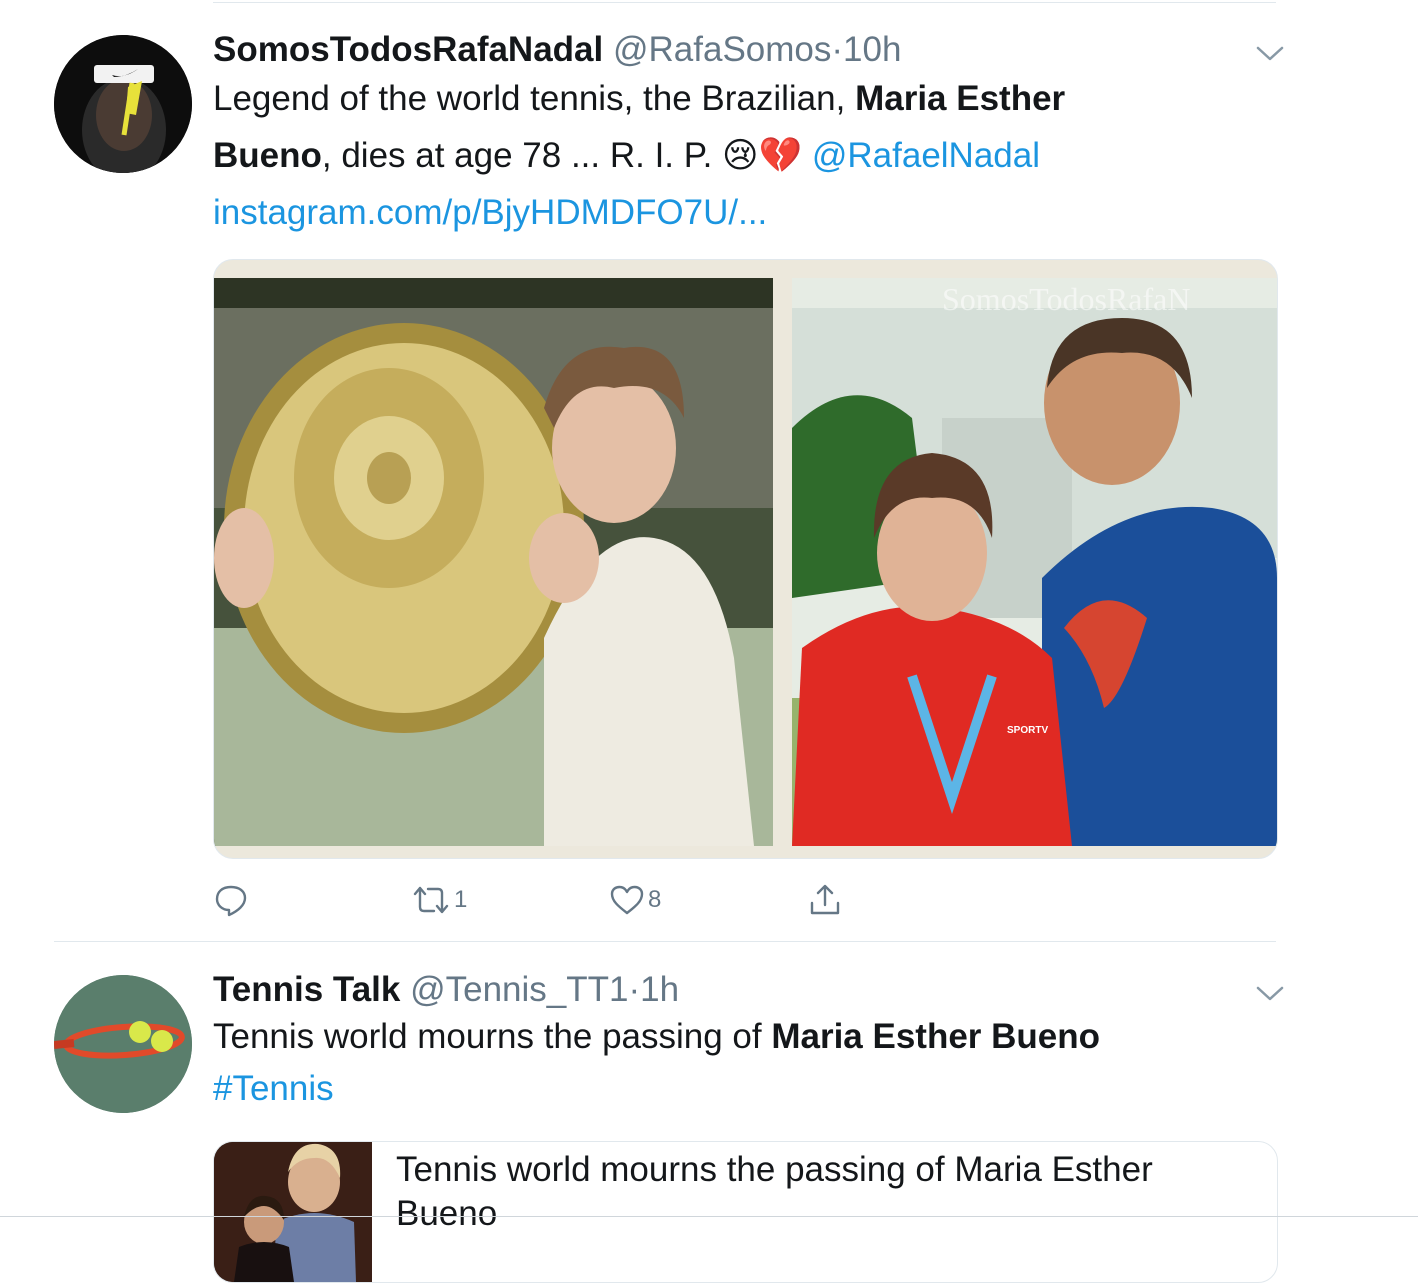 The height and width of the screenshot is (1283, 1418). What do you see at coordinates (665, 941) in the screenshot?
I see `tweet-divider` at bounding box center [665, 941].